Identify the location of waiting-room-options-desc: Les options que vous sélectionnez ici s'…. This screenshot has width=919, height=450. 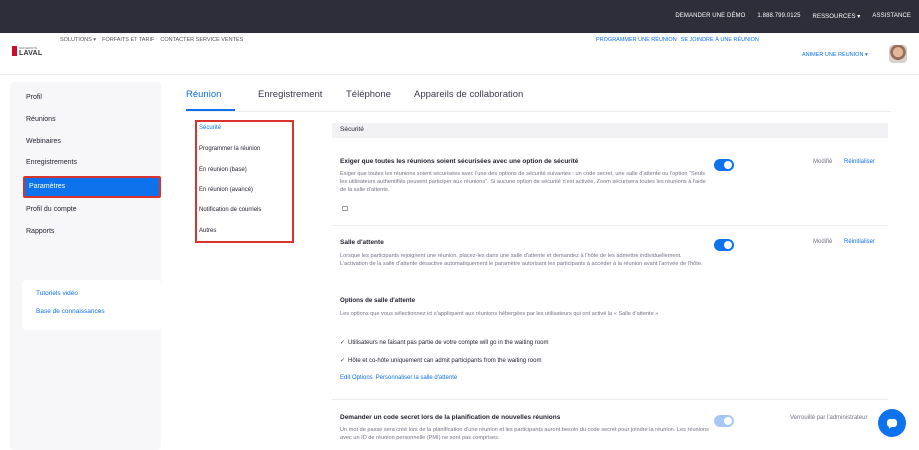
(499, 314).